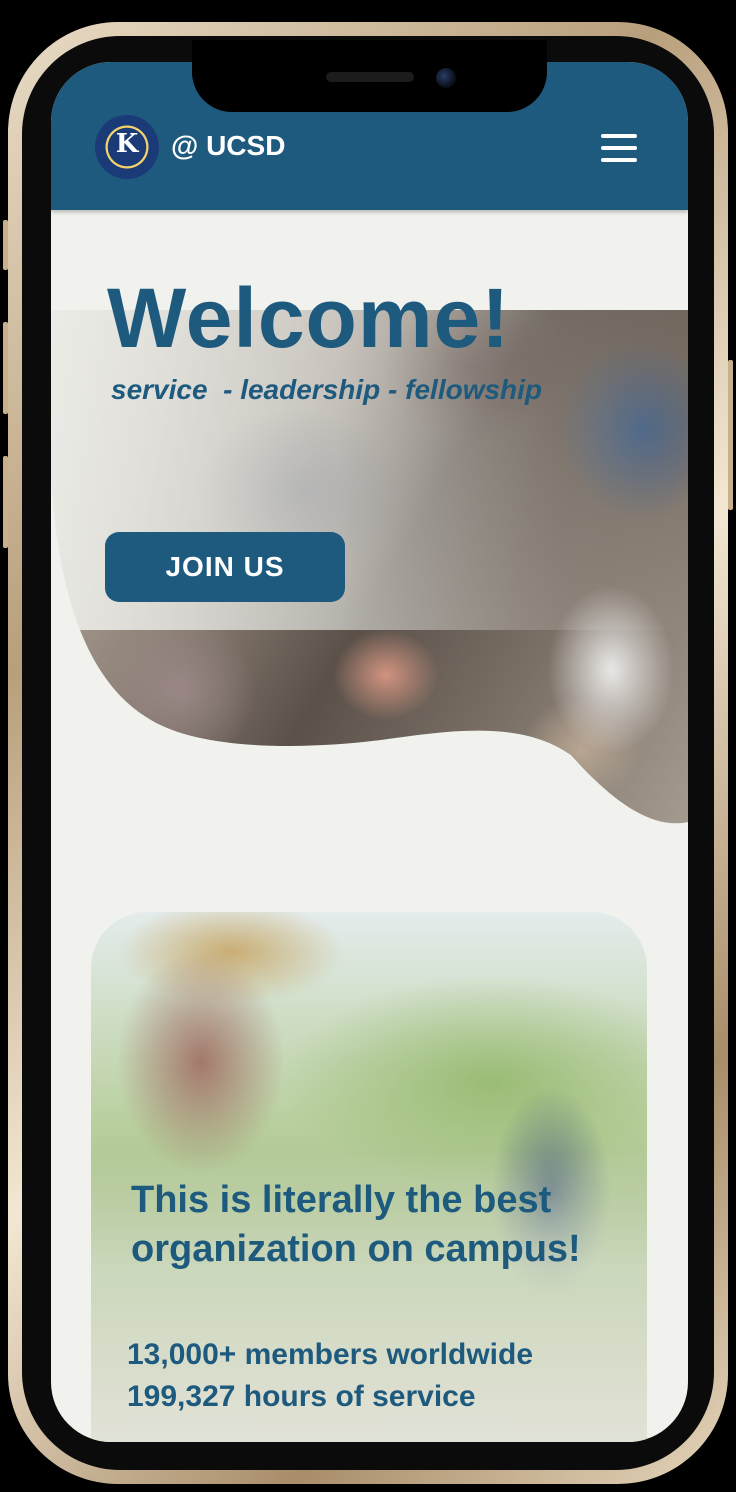 The image size is (736, 1492). What do you see at coordinates (5, 502) in the screenshot?
I see `volume-down-button` at bounding box center [5, 502].